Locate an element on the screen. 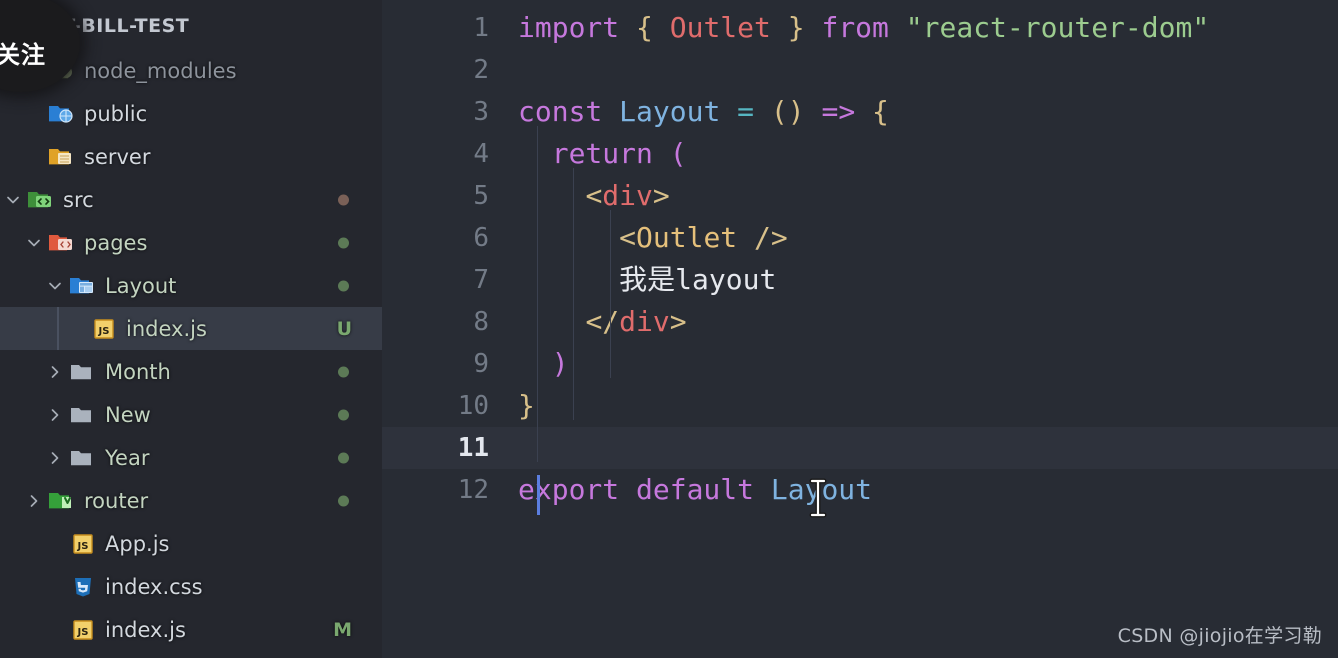  code-line-6: 6 <Outlet /> is located at coordinates (860, 238).